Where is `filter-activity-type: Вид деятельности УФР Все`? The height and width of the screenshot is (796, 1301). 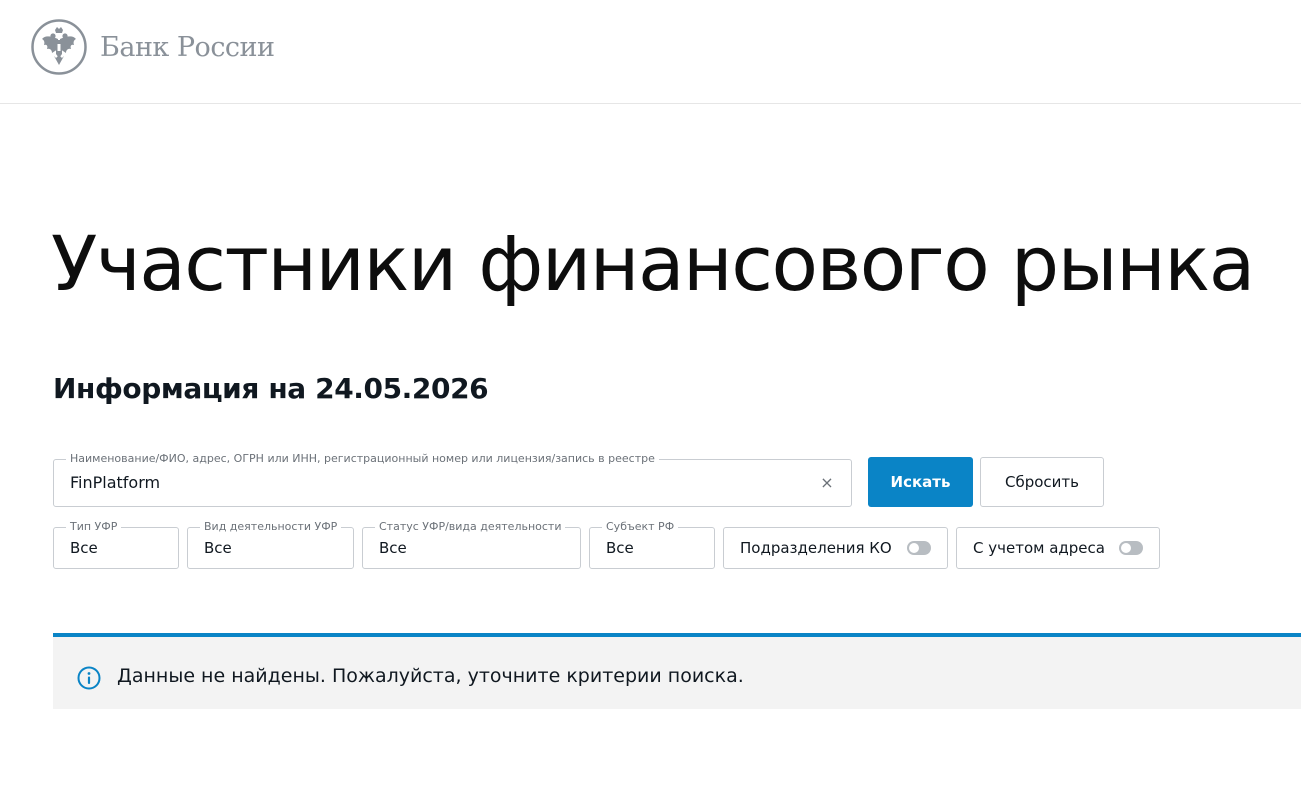 filter-activity-type: Вид деятельности УФР Все is located at coordinates (270, 544).